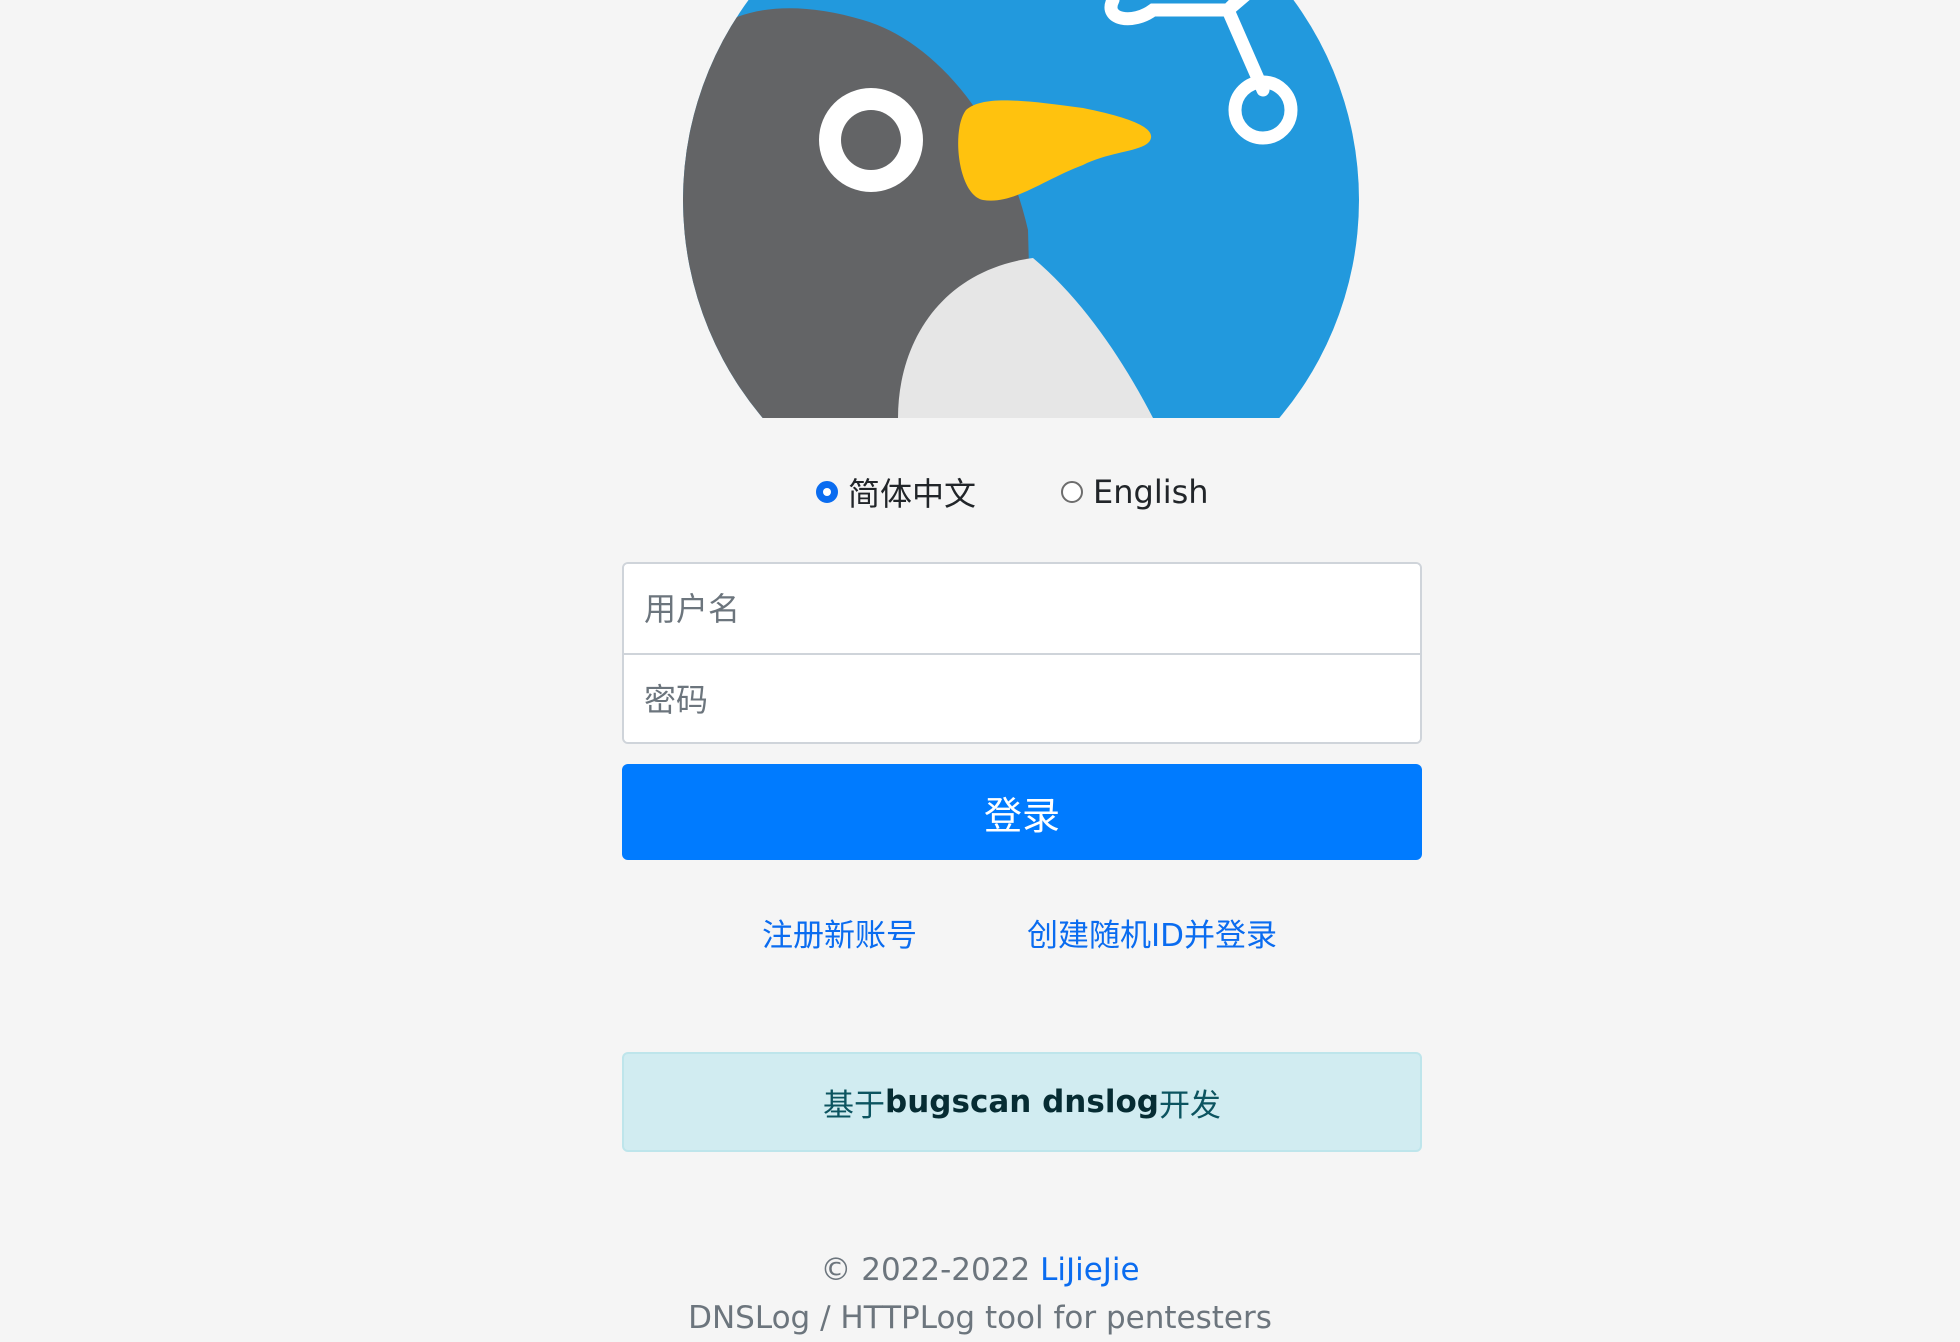  Describe the element at coordinates (1152, 932) in the screenshot. I see `random-id-login-link: 创建随机ID并登录` at that location.